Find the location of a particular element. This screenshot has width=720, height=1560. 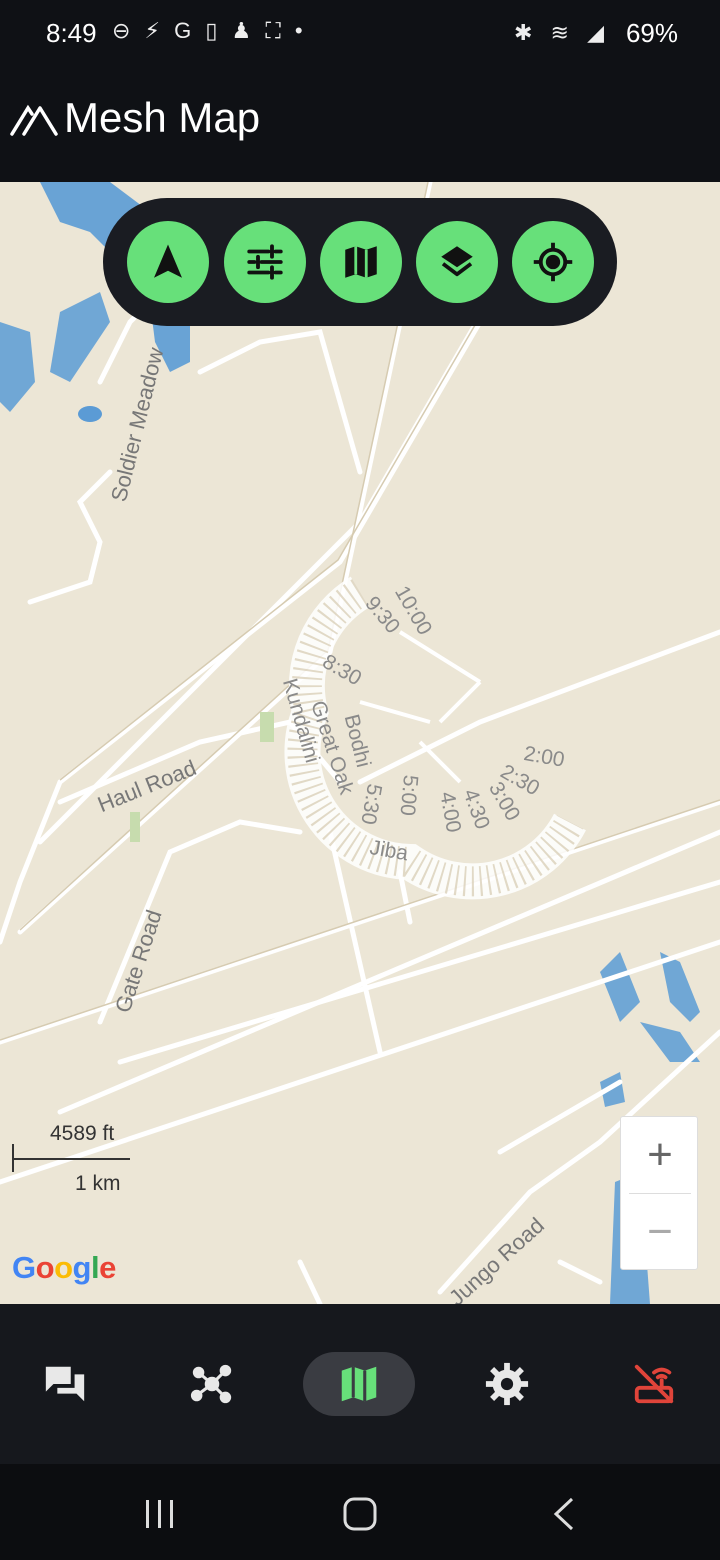

bottom-navigation is located at coordinates (360, 1384).